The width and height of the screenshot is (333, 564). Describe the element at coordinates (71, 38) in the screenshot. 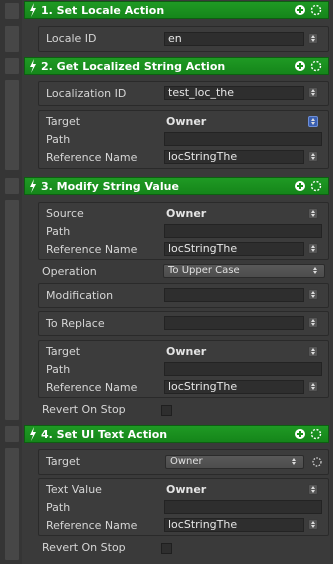

I see `locale-id-label: Locale ID` at that location.